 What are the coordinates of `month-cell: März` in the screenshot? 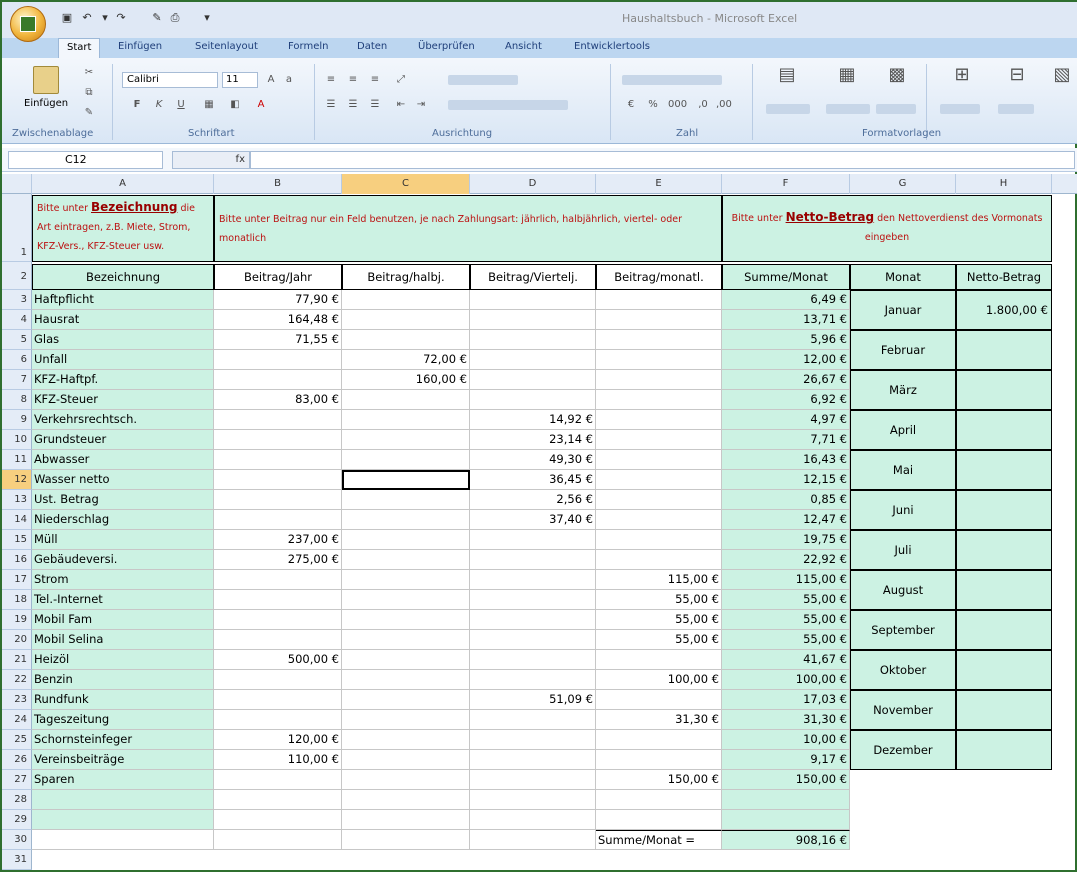 It's located at (903, 390).